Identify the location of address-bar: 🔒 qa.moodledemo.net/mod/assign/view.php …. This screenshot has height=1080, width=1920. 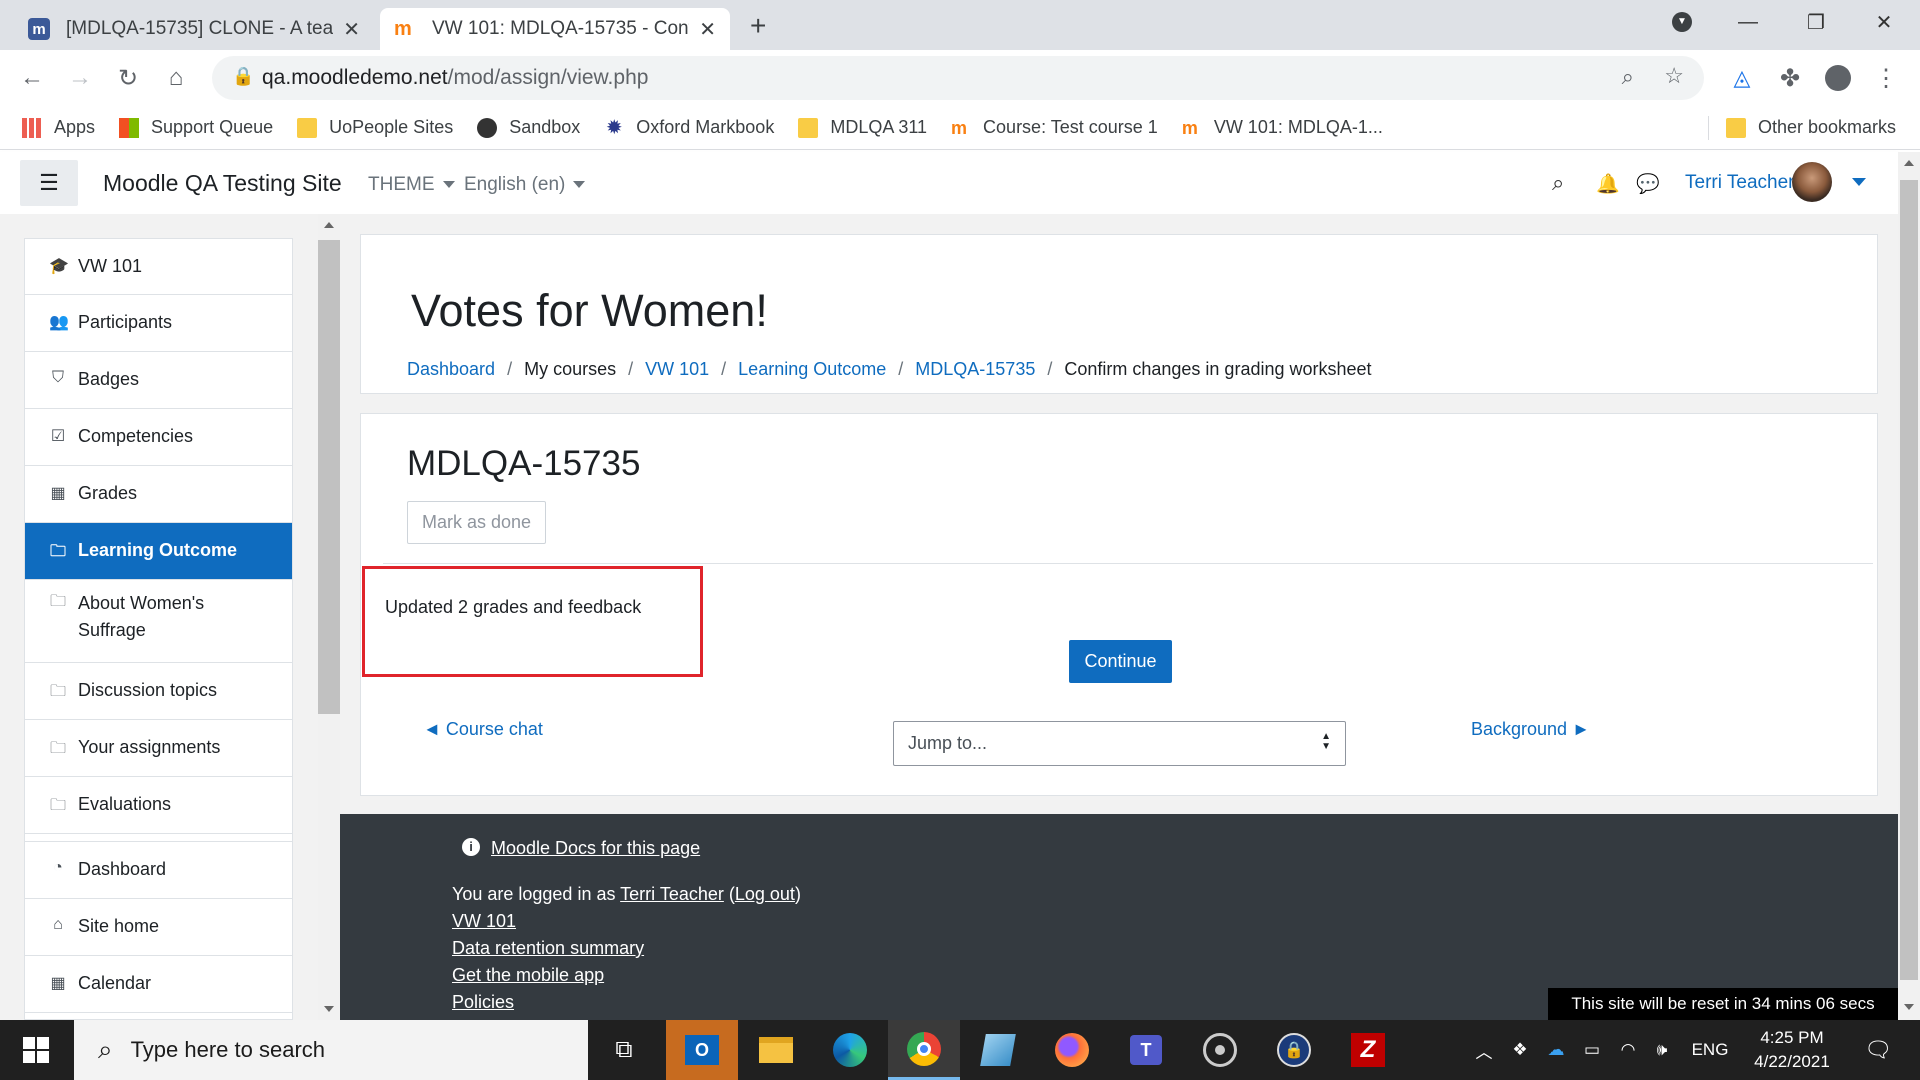
(958, 78).